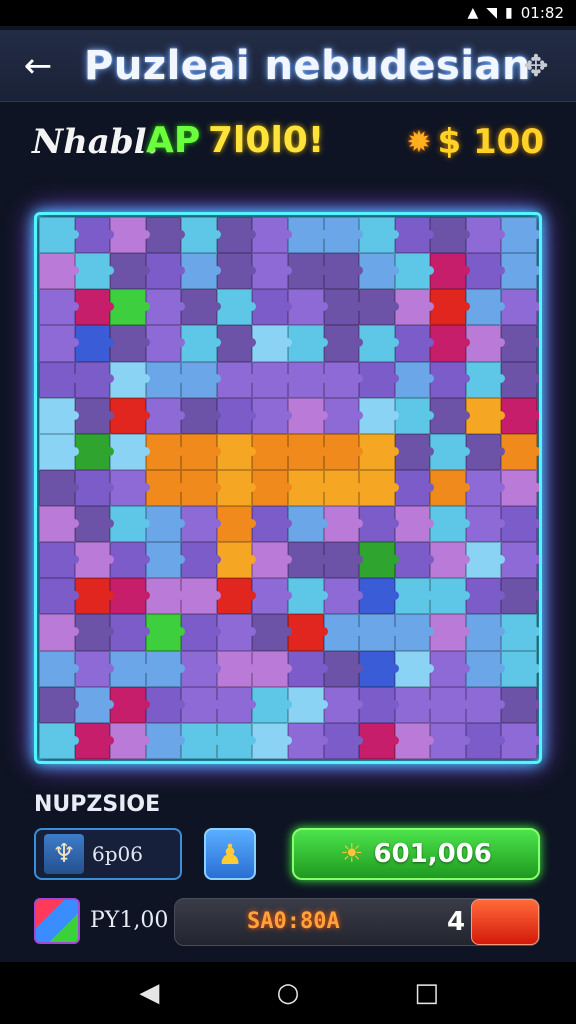  What do you see at coordinates (505, 922) in the screenshot?
I see `red-action-button` at bounding box center [505, 922].